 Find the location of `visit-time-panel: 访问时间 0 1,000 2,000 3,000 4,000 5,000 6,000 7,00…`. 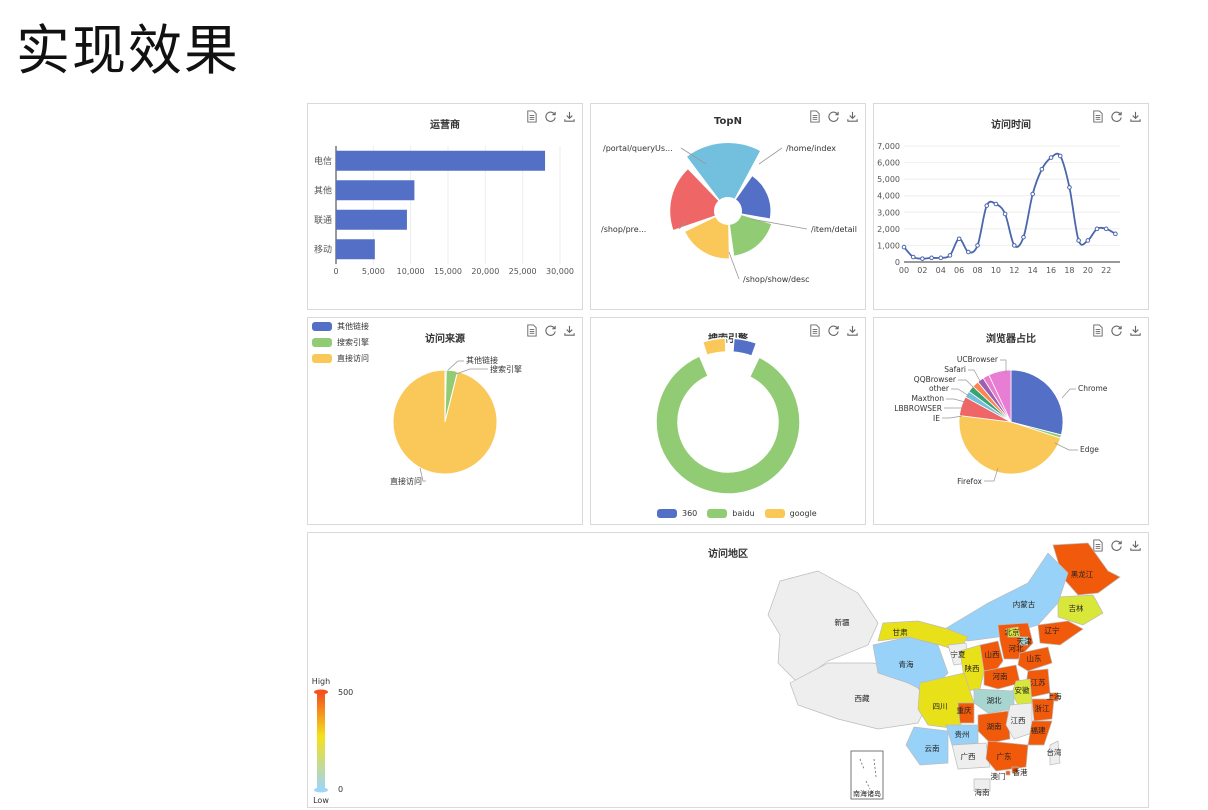

visit-time-panel: 访问时间 0 1,000 2,000 3,000 4,000 5,000 6,000 7,00… is located at coordinates (1011, 206).